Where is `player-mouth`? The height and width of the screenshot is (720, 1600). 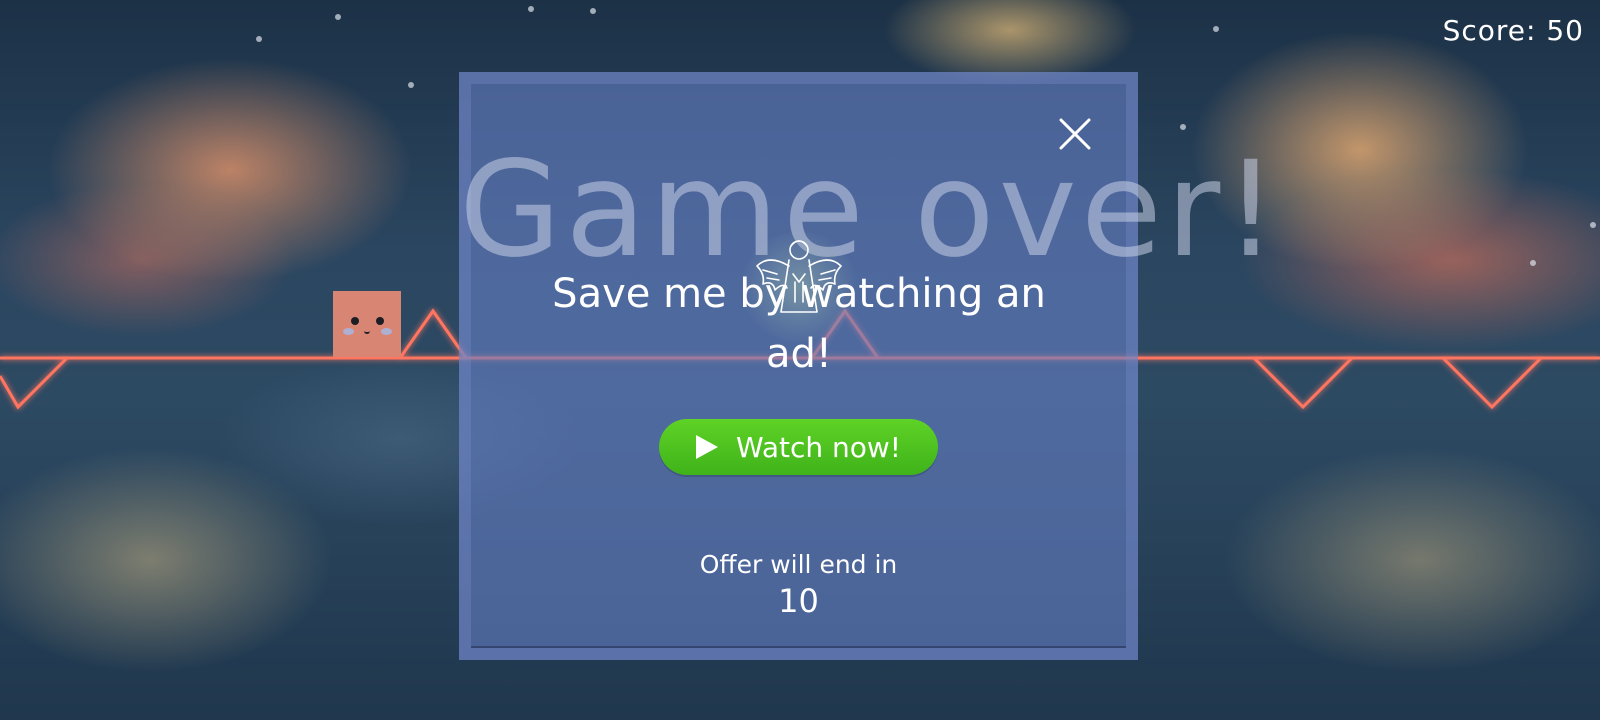
player-mouth is located at coordinates (367, 331).